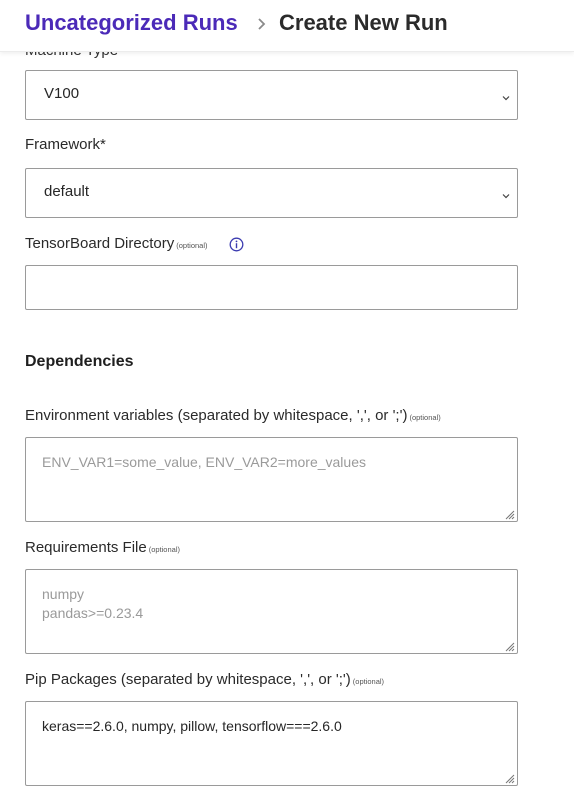  Describe the element at coordinates (271, 611) in the screenshot. I see `requirements-textarea: numpy pandas>=0.23.4` at that location.